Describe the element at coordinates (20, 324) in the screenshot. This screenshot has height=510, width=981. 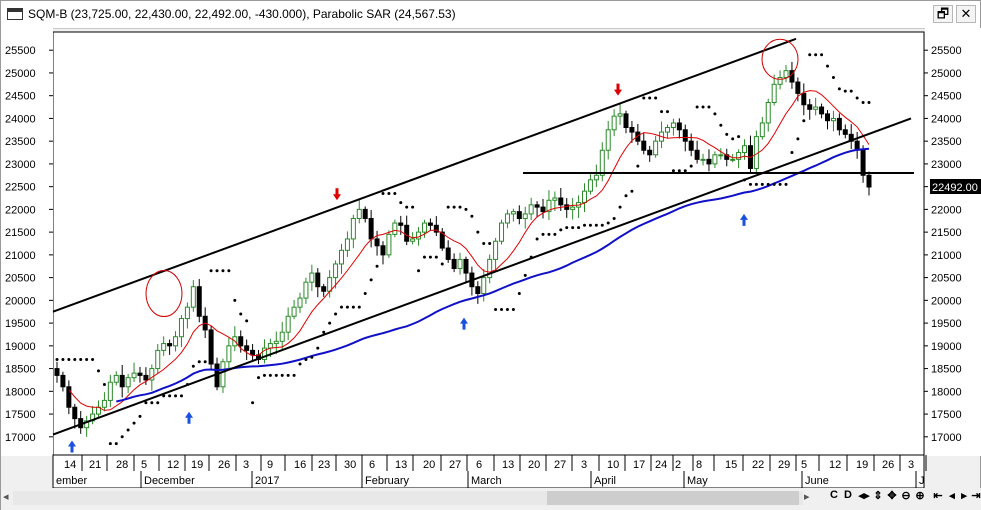
I see `y-label-left-5: 19500` at that location.